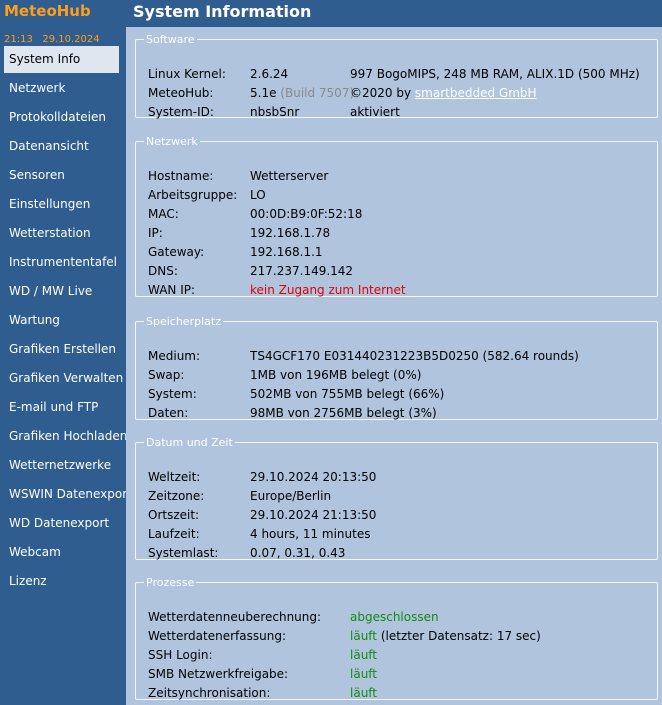 This screenshot has width=662, height=705. What do you see at coordinates (275, 112) in the screenshot?
I see `sysid-value: nbsbSnr` at bounding box center [275, 112].